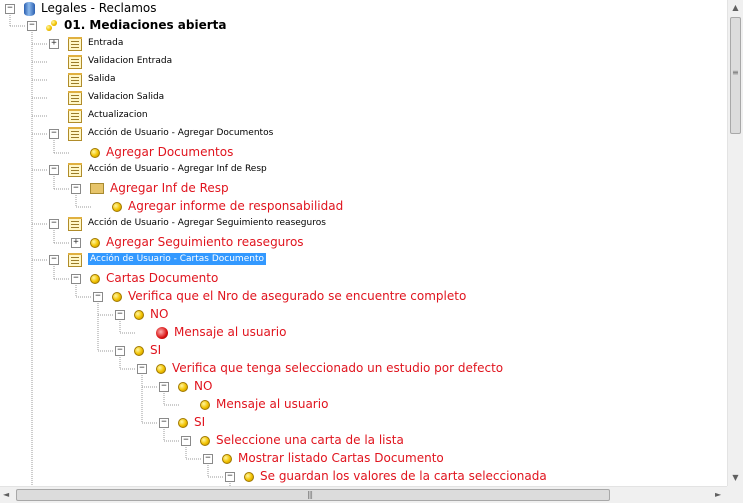  What do you see at coordinates (177, 259) in the screenshot?
I see `tree-node-label: Acción de Usuario - Cartas Documento` at bounding box center [177, 259].